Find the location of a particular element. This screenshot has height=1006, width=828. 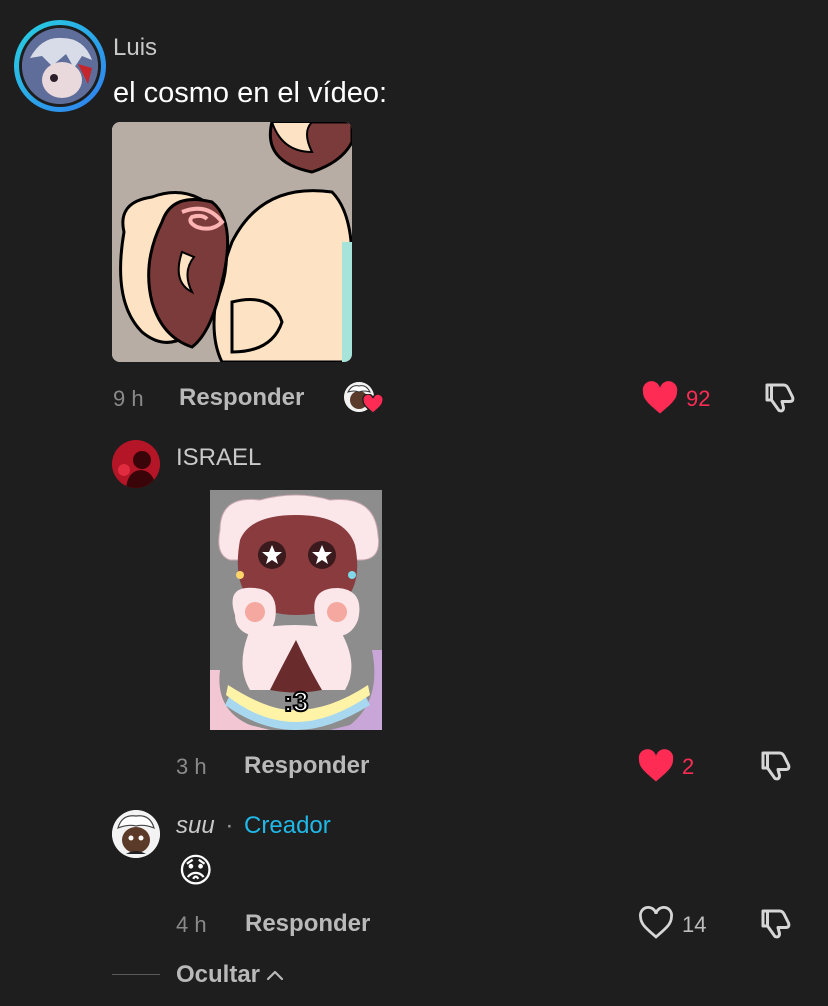

hide-replies-label: Ocultar is located at coordinates (218, 974).